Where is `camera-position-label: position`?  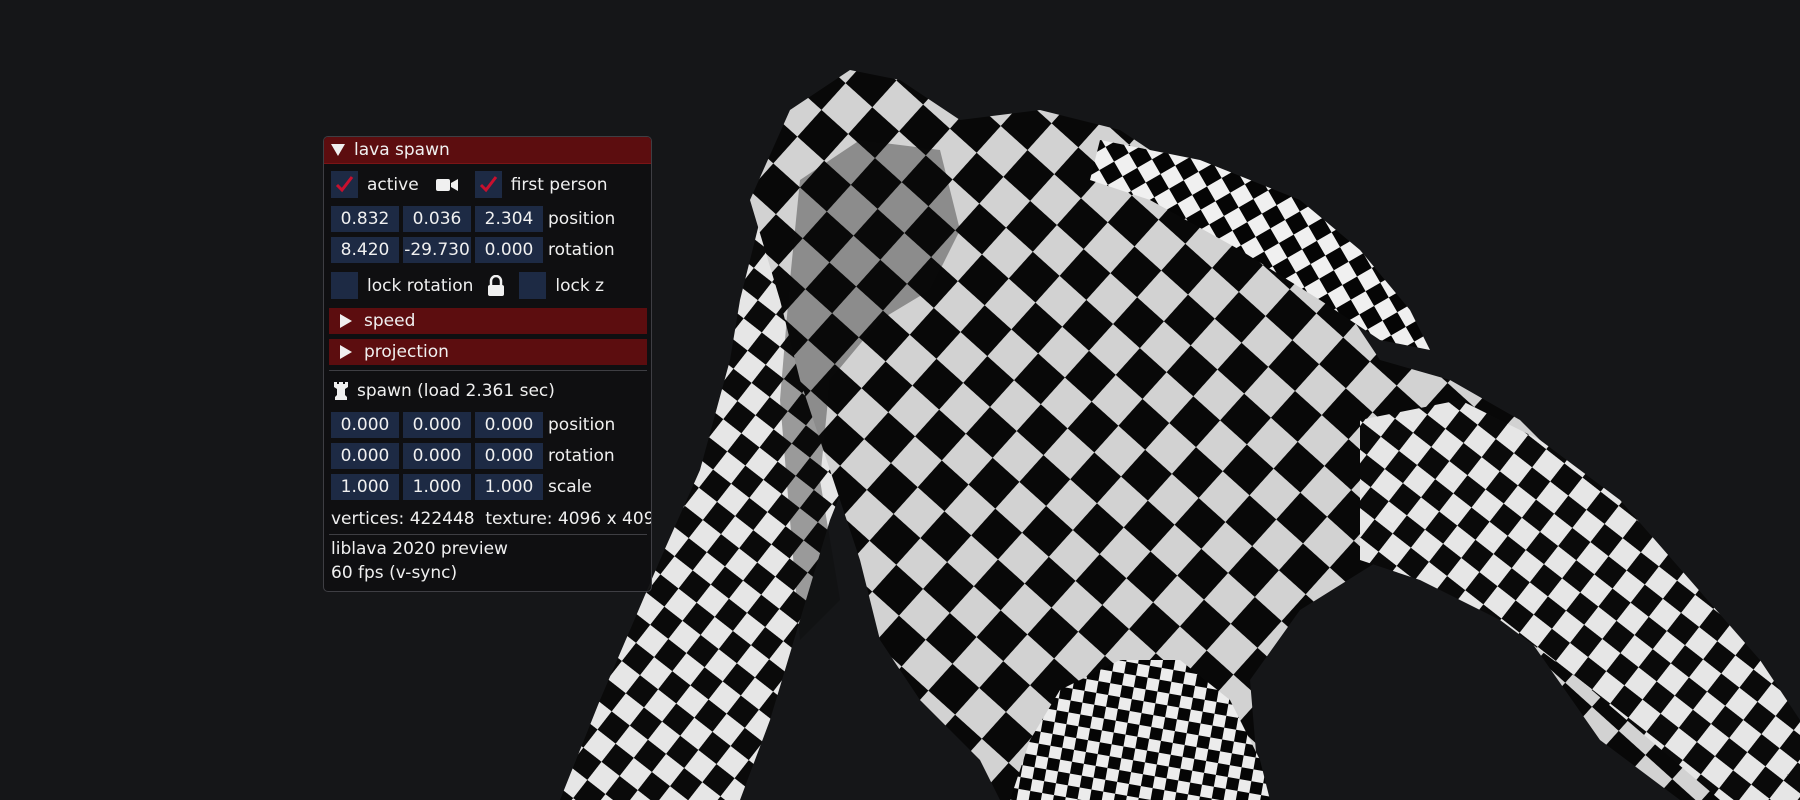 camera-position-label: position is located at coordinates (582, 219).